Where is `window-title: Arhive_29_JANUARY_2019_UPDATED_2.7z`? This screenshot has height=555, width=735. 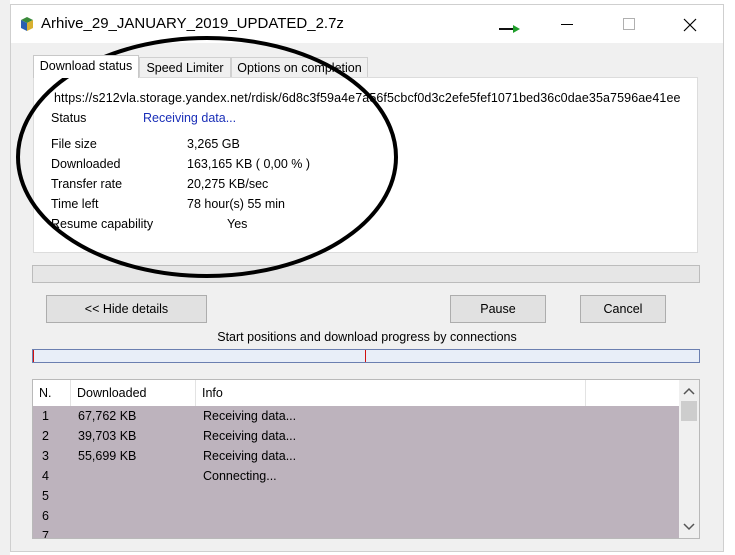 window-title: Arhive_29_JANUARY_2019_UPDATED_2.7z is located at coordinates (192, 23).